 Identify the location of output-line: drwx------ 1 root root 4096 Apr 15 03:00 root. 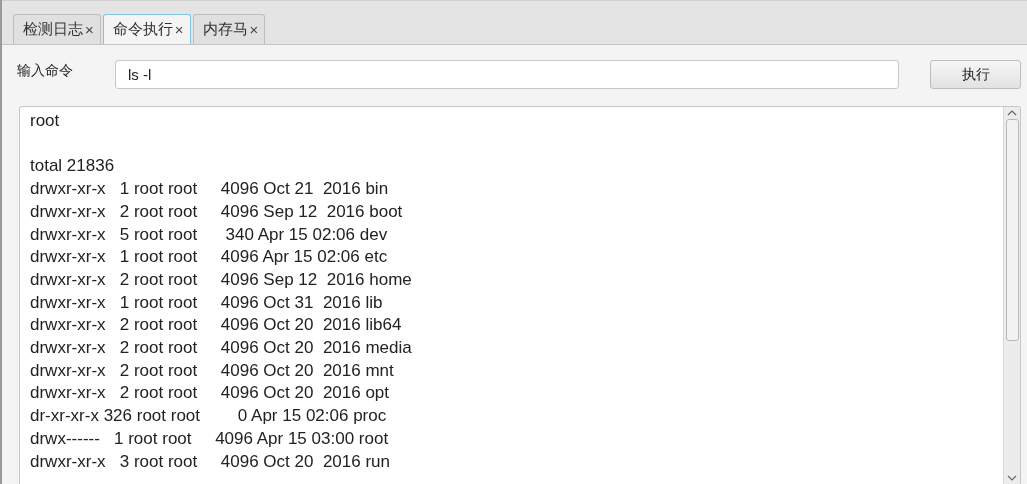
(210, 438).